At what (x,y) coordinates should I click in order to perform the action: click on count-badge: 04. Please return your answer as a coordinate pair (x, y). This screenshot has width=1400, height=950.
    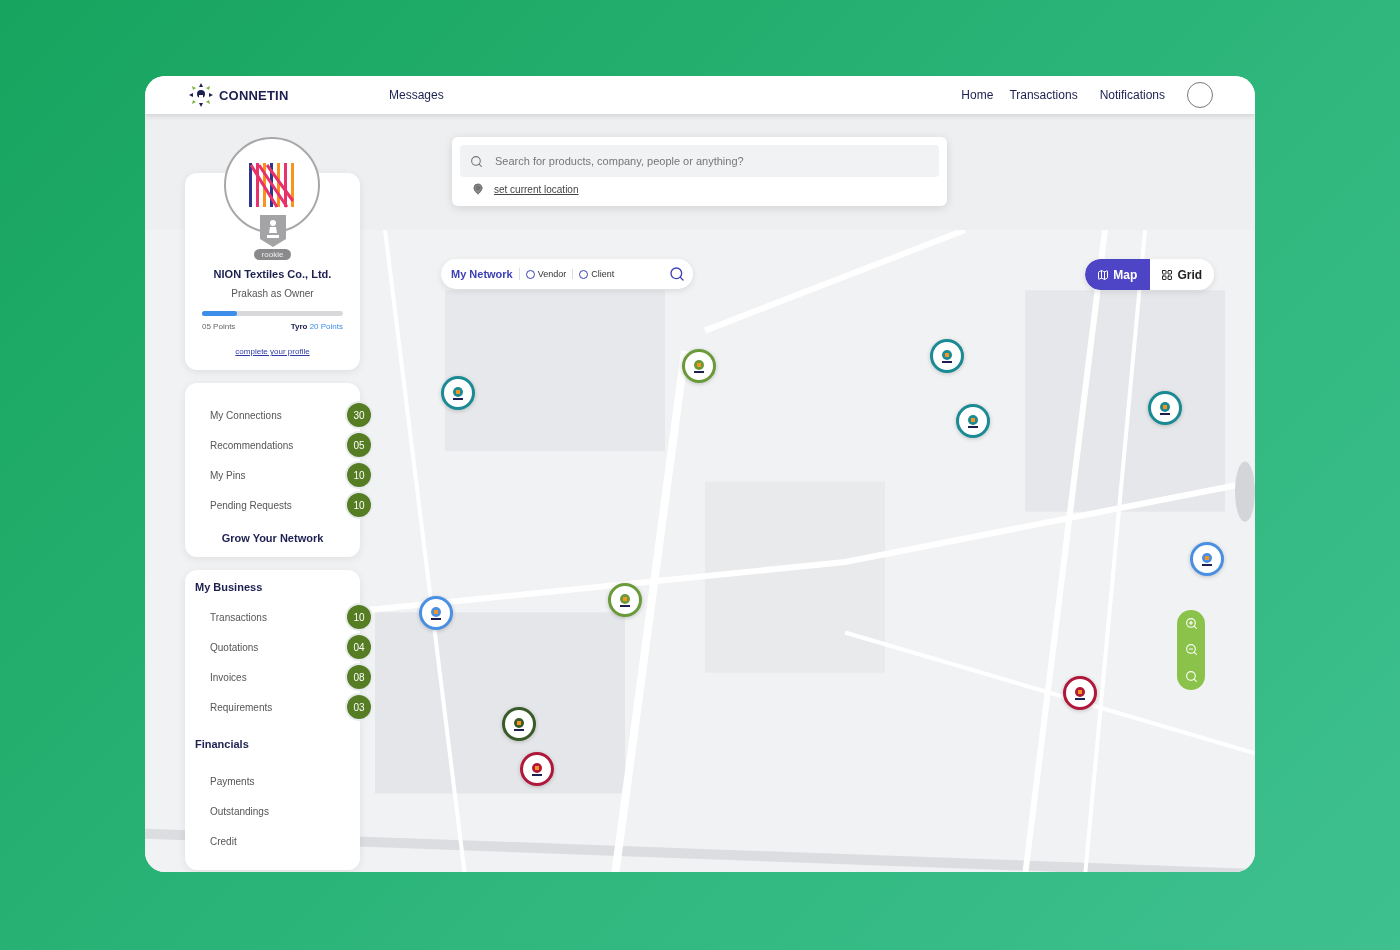
    Looking at the image, I should click on (359, 647).